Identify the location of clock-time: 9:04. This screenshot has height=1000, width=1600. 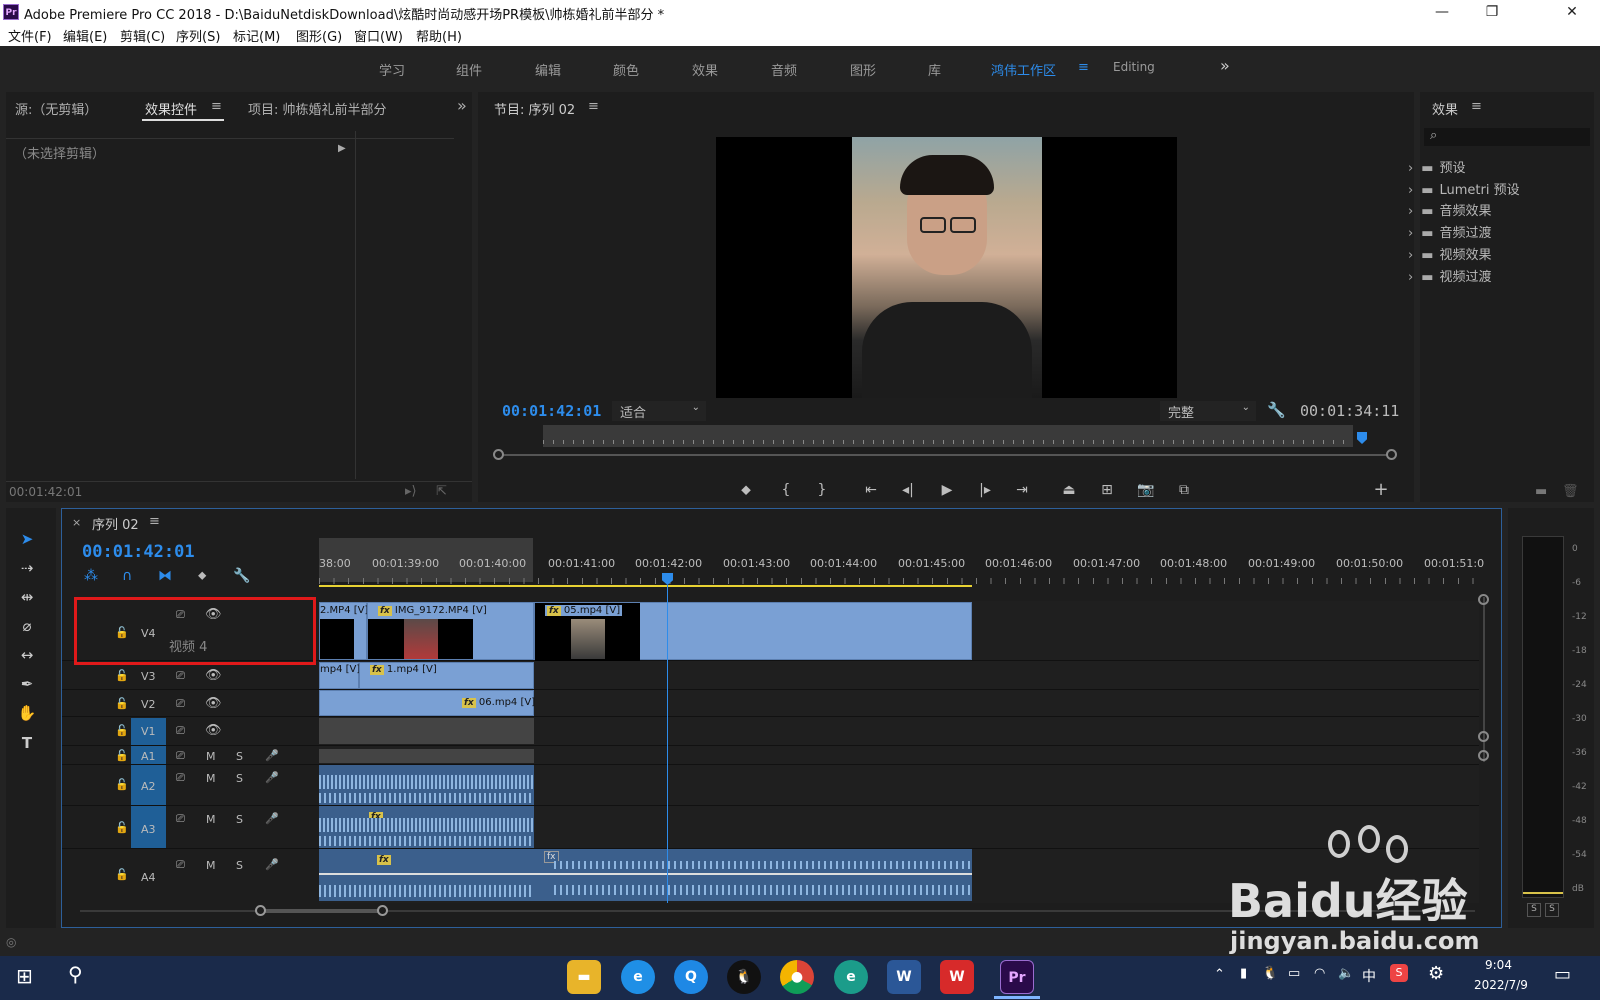
(1498, 965).